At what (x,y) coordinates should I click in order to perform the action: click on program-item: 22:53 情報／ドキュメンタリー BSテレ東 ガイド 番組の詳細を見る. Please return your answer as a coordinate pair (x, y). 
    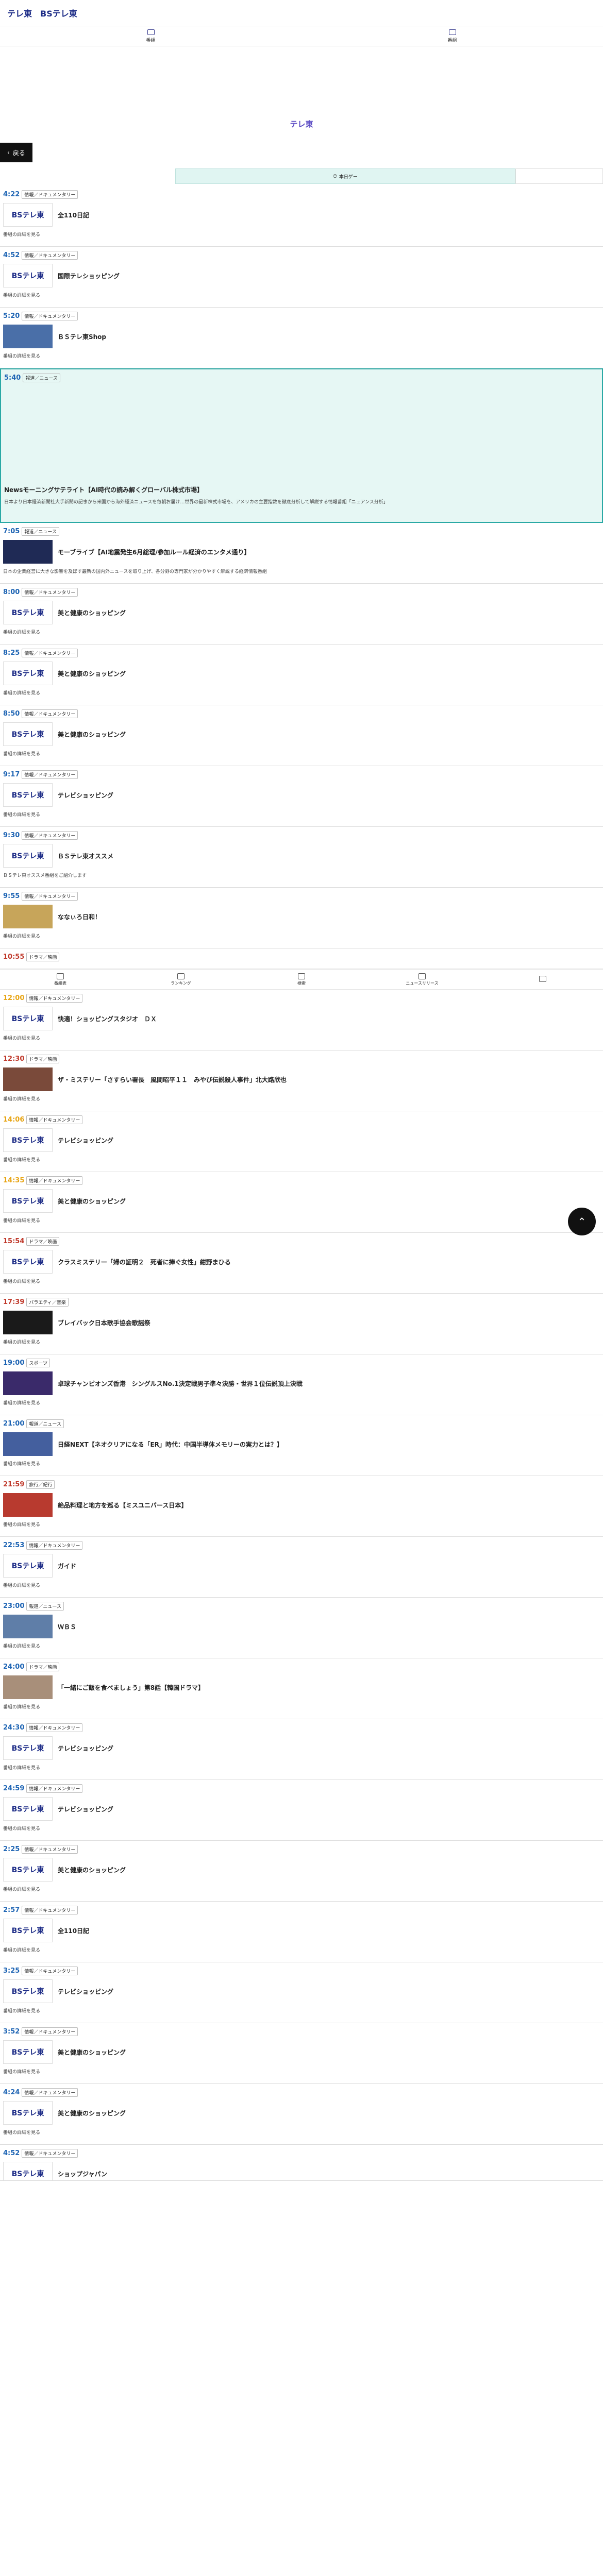
    Looking at the image, I should click on (301, 1567).